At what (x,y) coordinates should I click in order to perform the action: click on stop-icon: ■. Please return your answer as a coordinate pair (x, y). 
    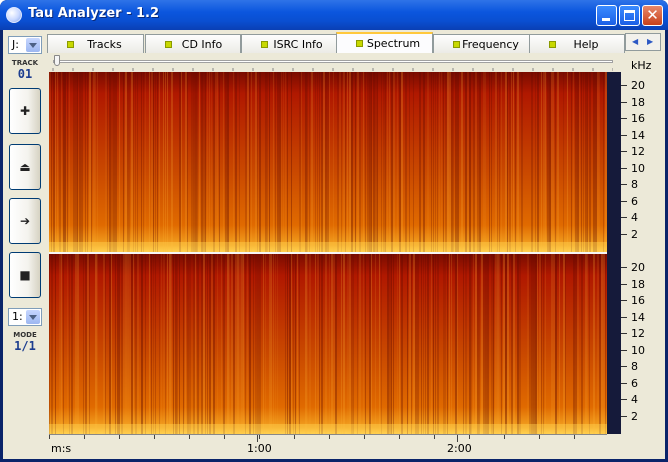
    Looking at the image, I should click on (25, 275).